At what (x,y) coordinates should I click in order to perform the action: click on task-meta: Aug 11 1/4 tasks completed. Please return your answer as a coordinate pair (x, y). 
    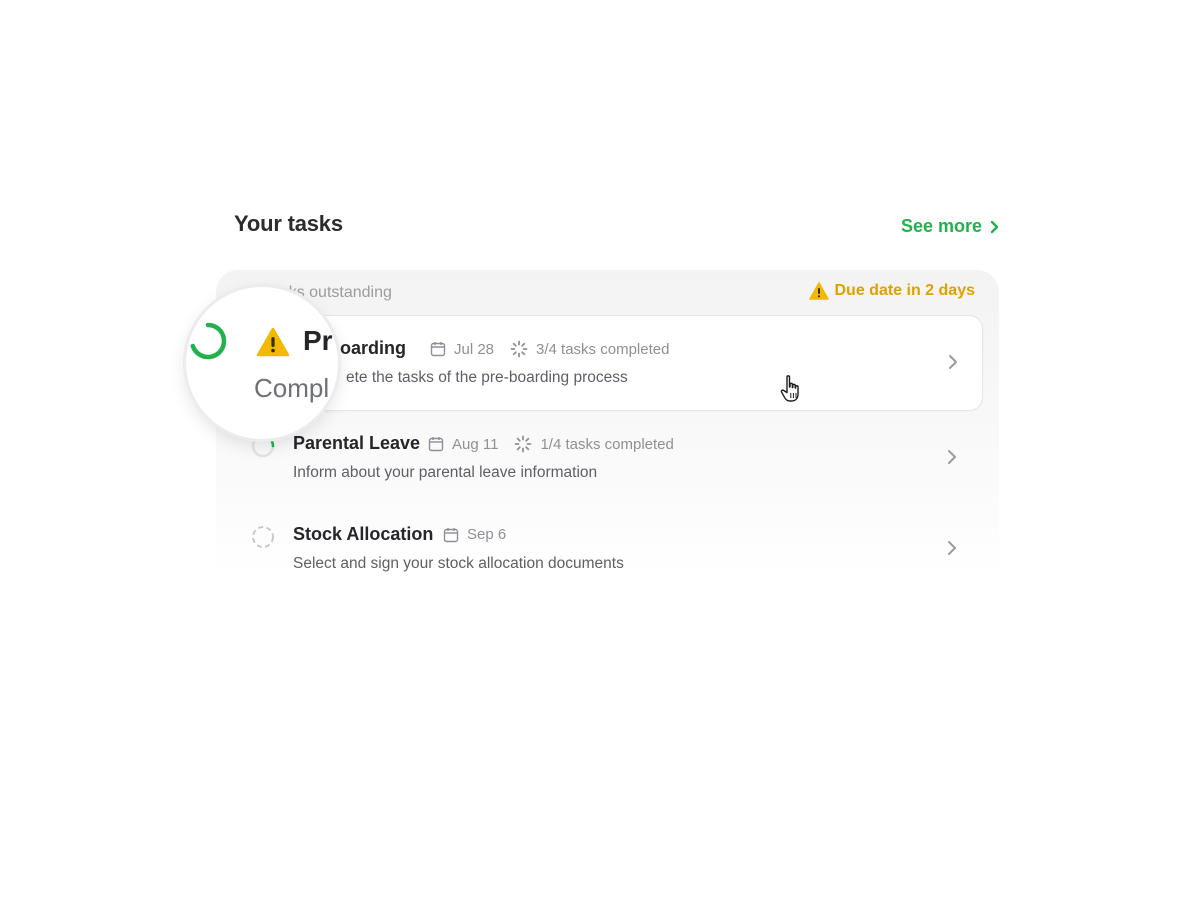
    Looking at the image, I should click on (551, 444).